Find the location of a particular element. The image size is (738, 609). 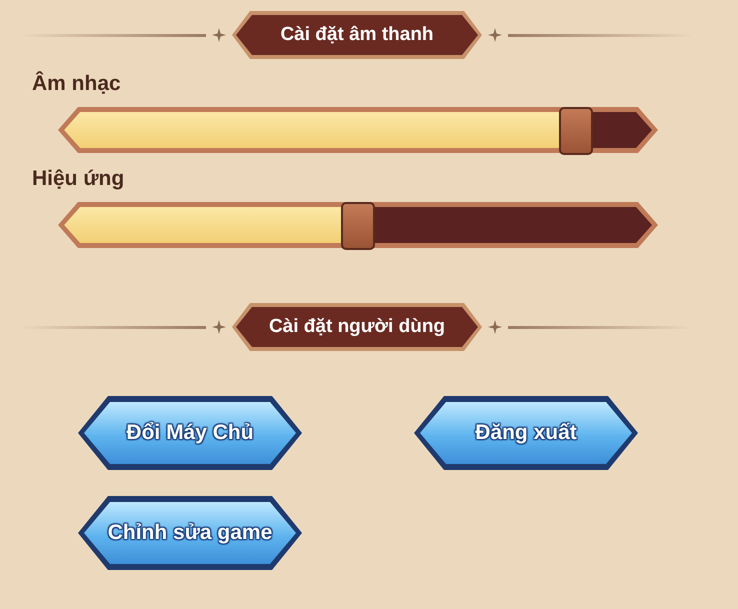

action-button: Đăng xuất is located at coordinates (526, 433).